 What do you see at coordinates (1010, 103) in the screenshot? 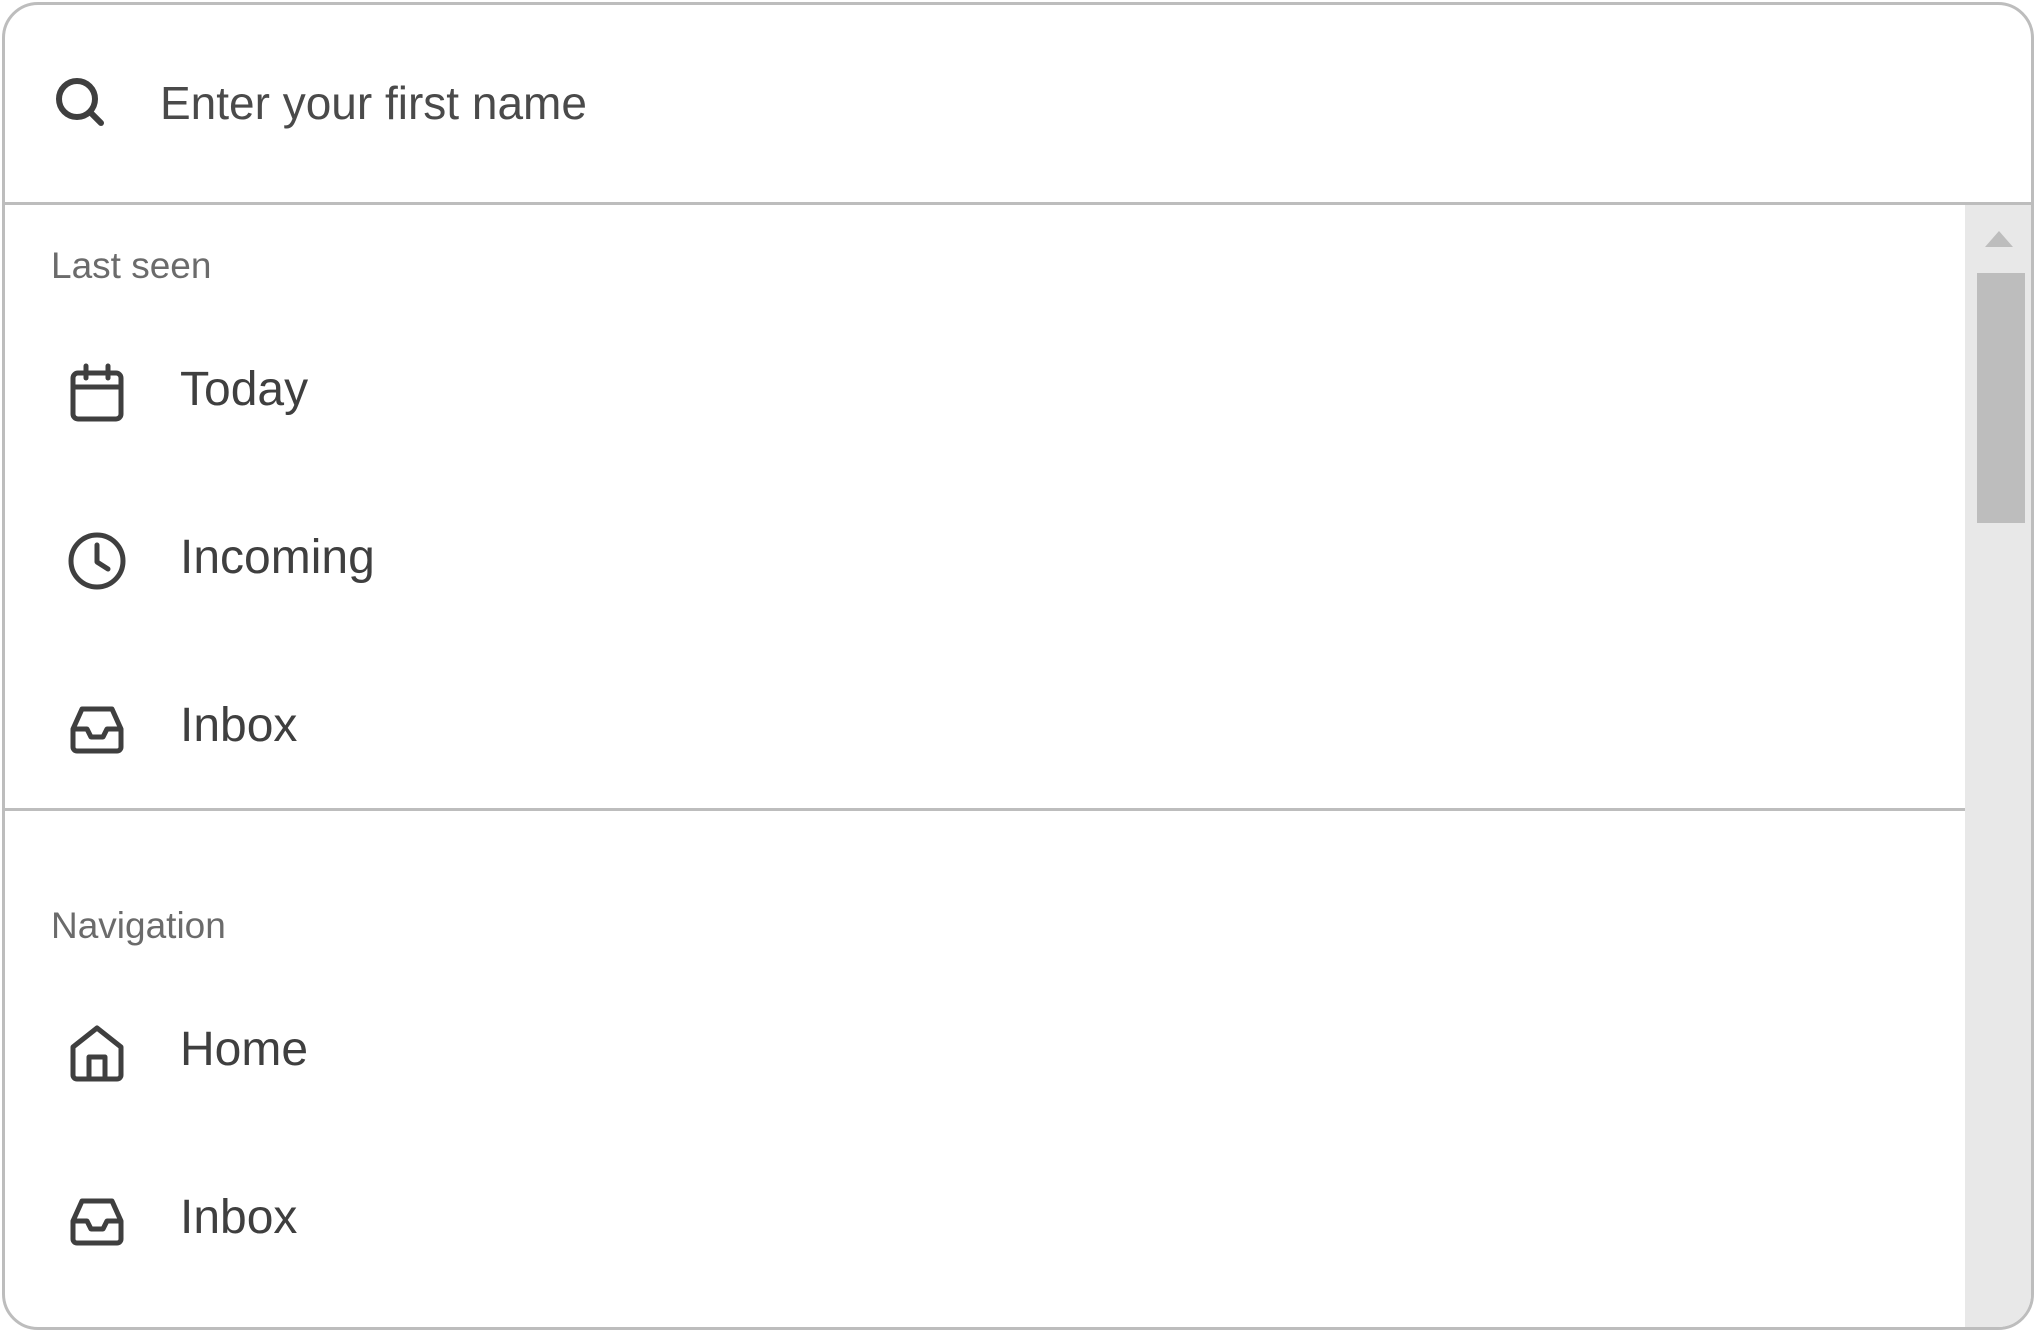
I see `search-input` at bounding box center [1010, 103].